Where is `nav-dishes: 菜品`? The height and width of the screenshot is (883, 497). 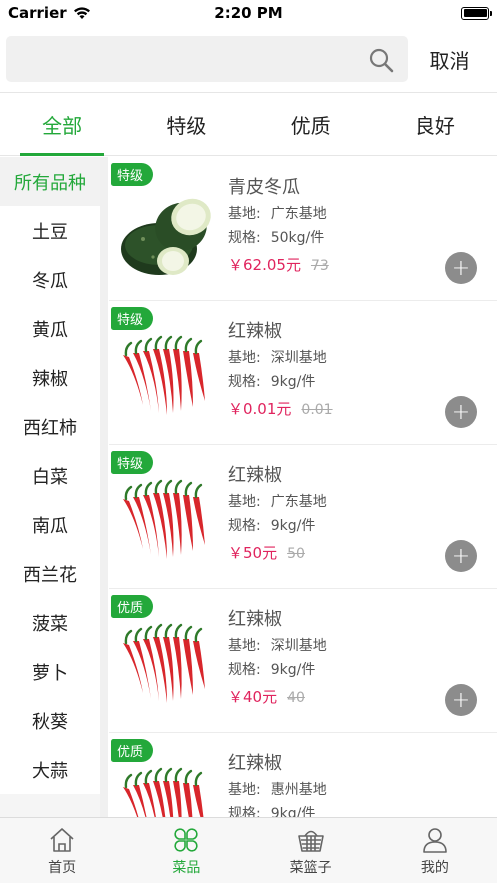 nav-dishes: 菜品 is located at coordinates (186, 850).